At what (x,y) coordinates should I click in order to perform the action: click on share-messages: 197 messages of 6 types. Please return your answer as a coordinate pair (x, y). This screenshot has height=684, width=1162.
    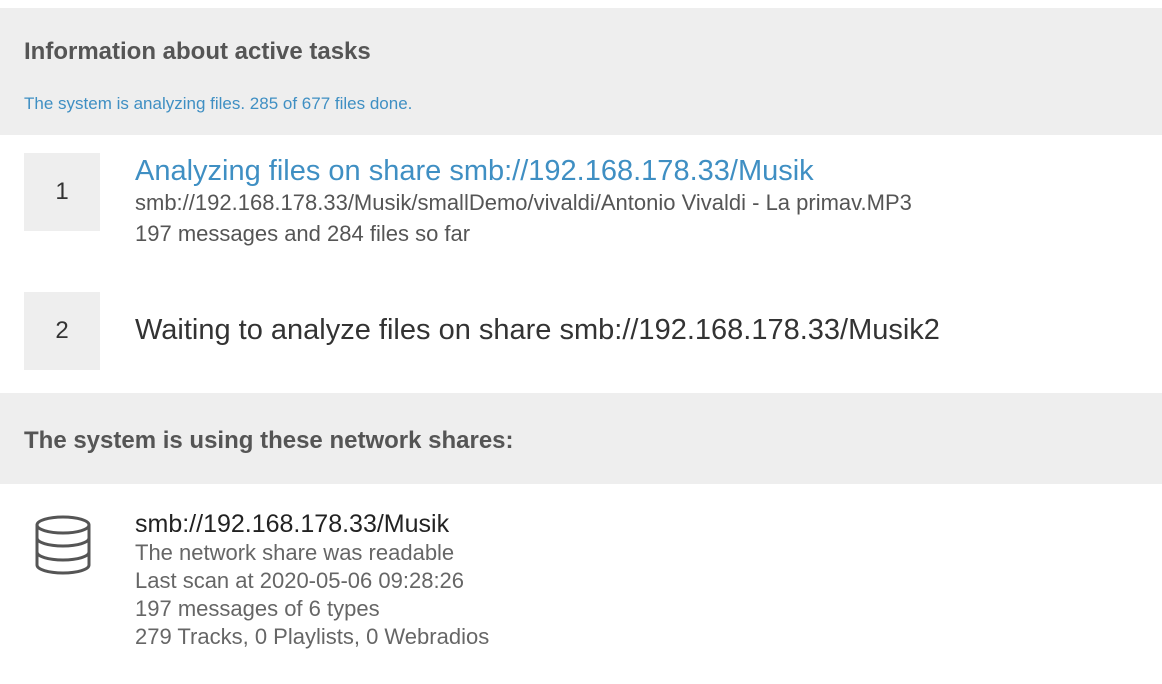
    Looking at the image, I should click on (257, 608).